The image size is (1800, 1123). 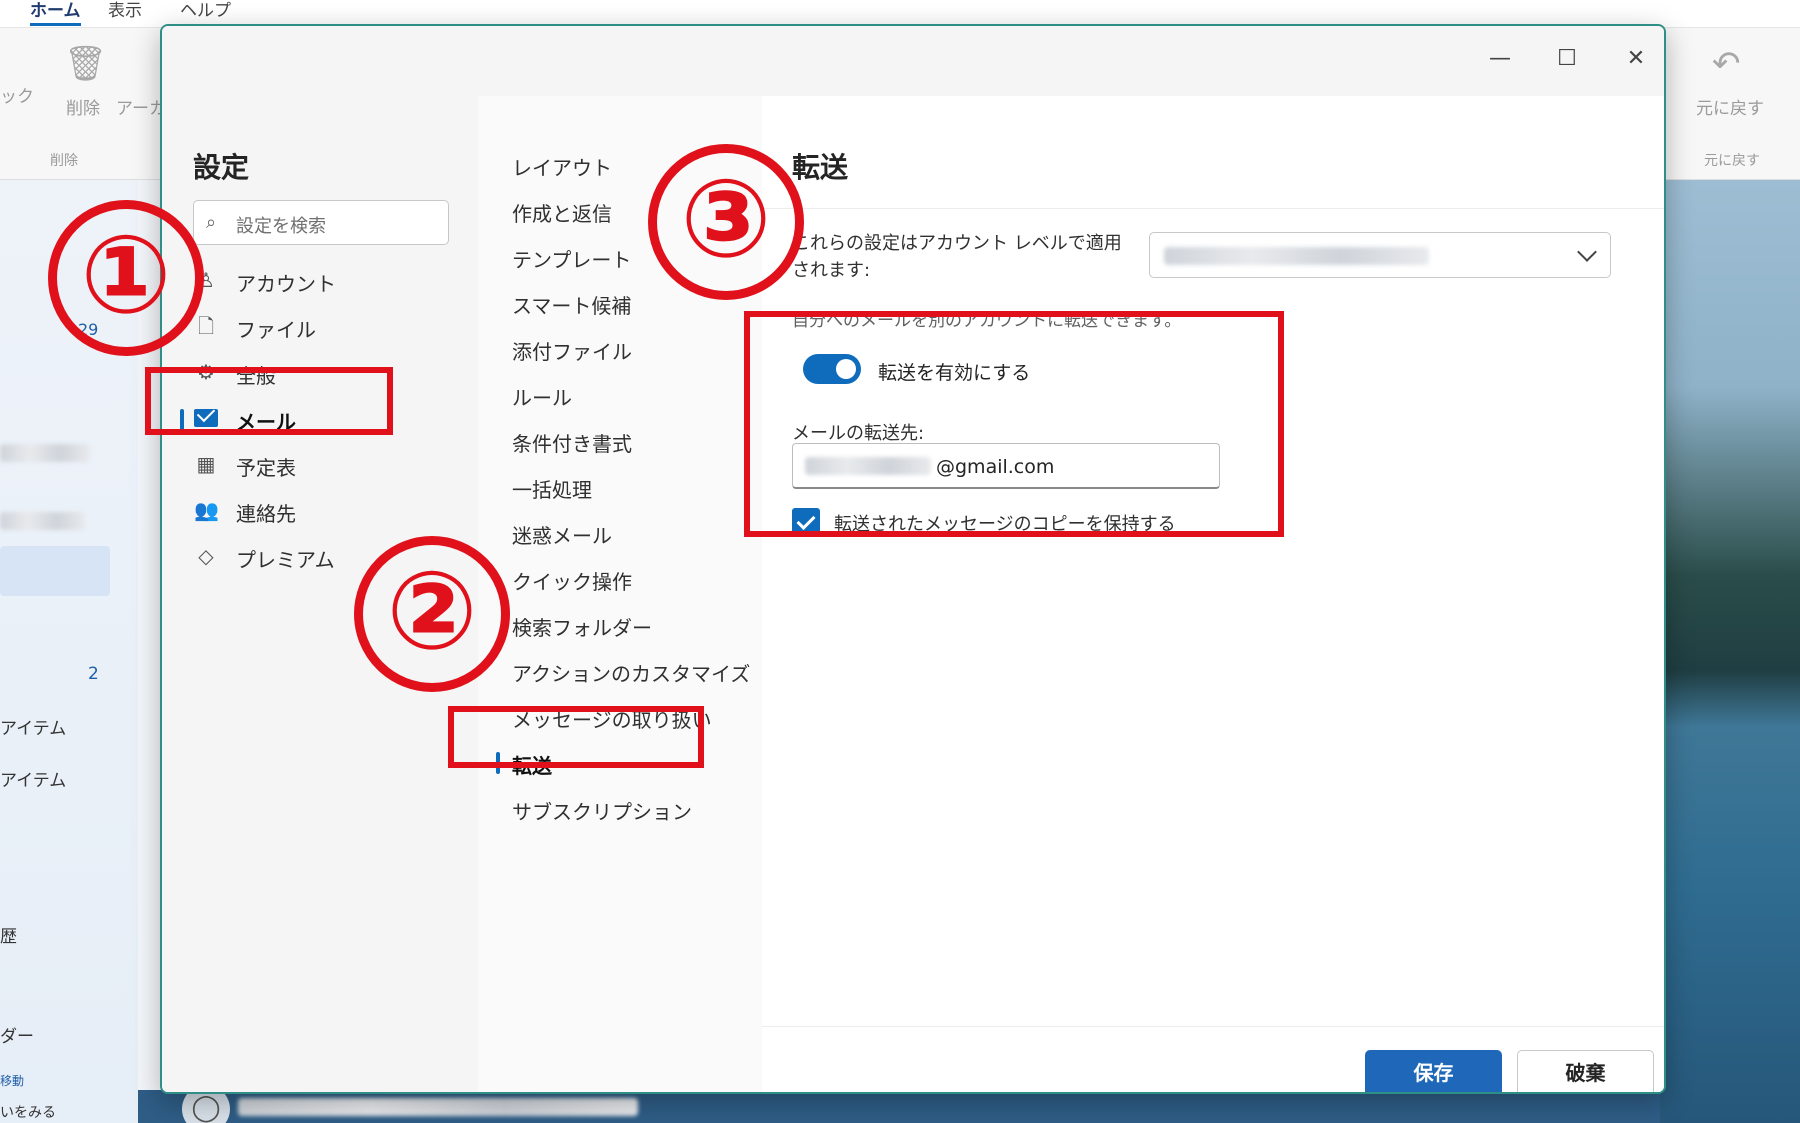 What do you see at coordinates (602, 812) in the screenshot?
I see `subnav-item-label: サブスクリプション` at bounding box center [602, 812].